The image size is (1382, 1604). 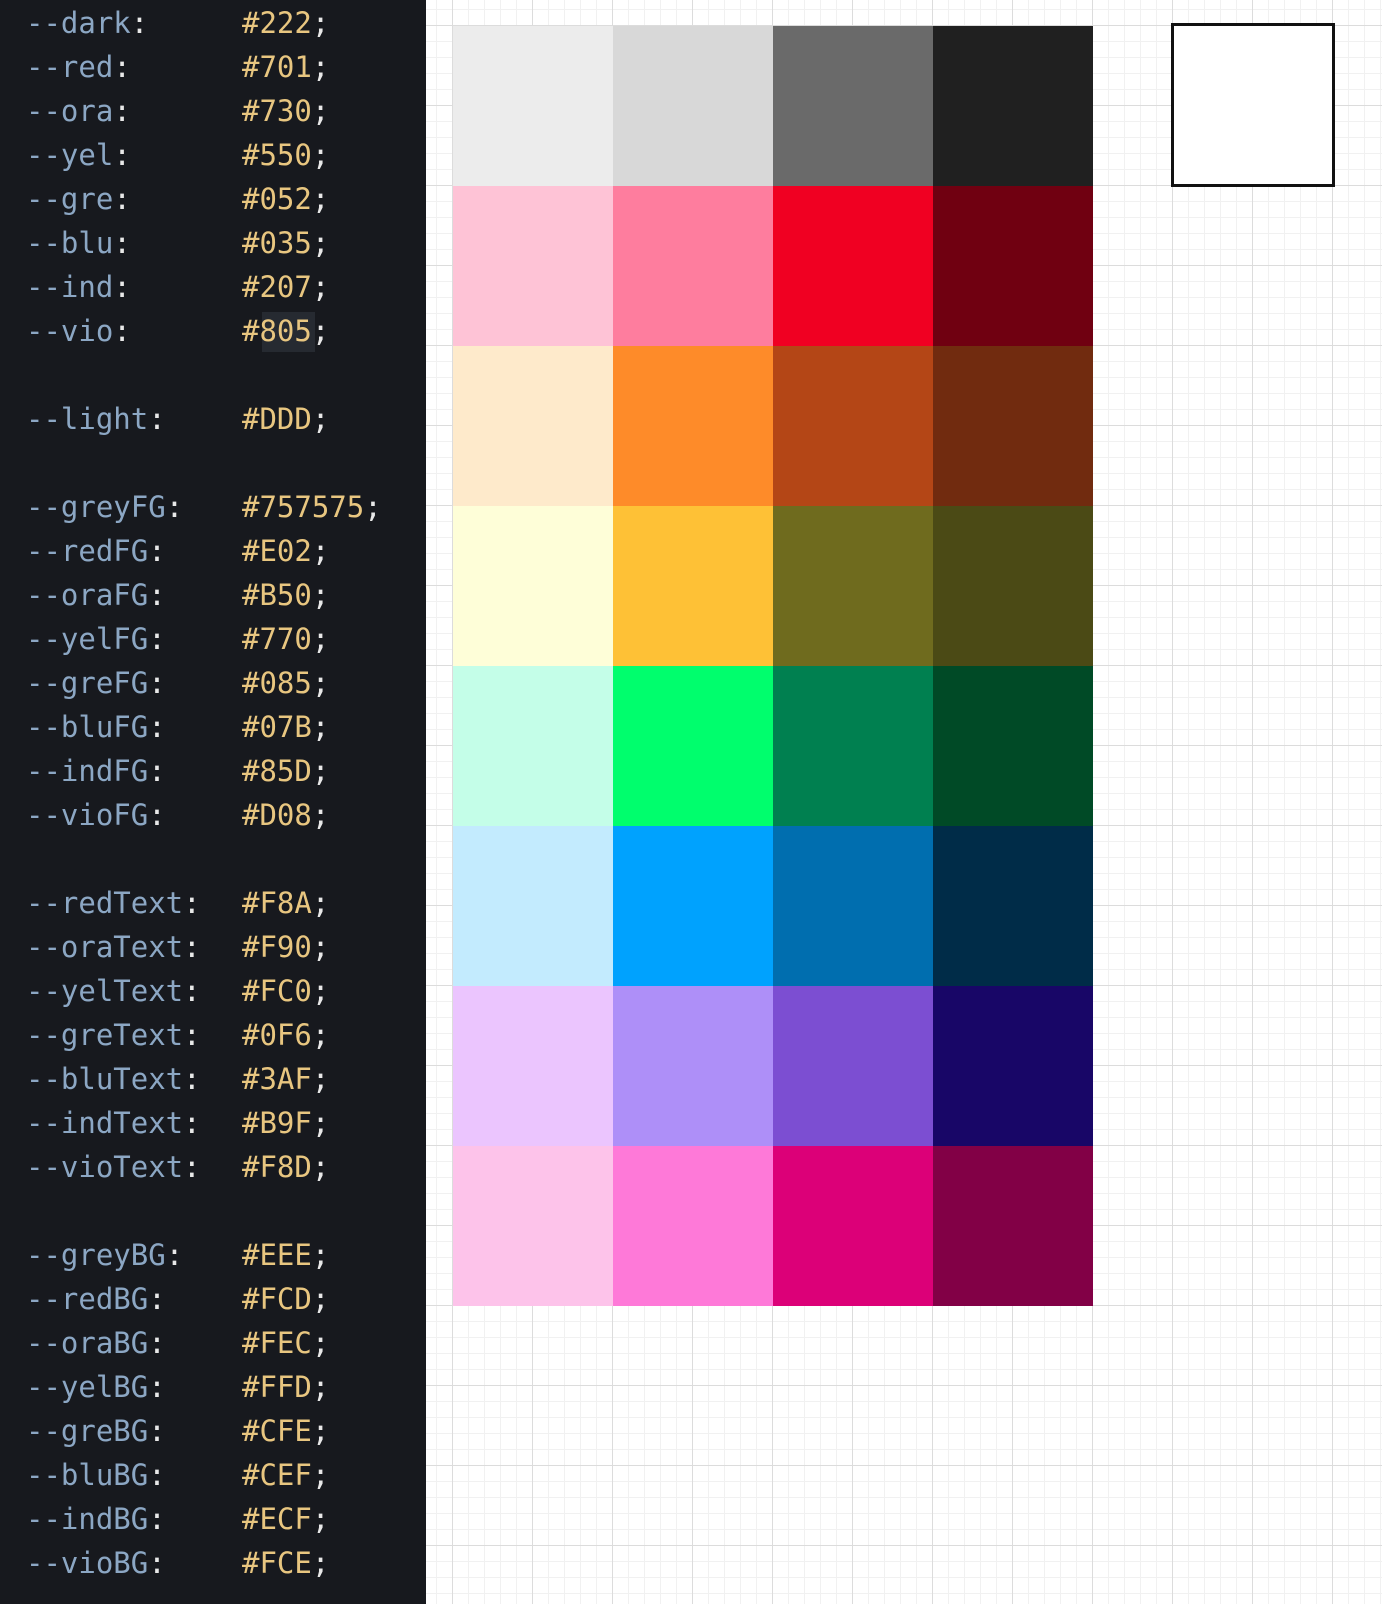 I want to click on css-color-value: #701, so click(x=277, y=67).